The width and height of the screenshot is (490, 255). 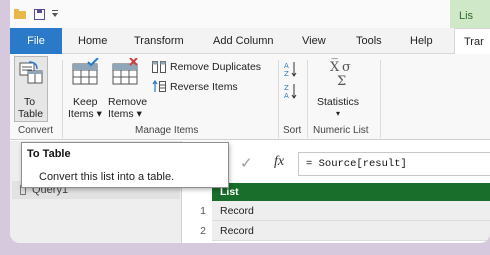 I want to click on tab-tools: Tools, so click(x=369, y=41).